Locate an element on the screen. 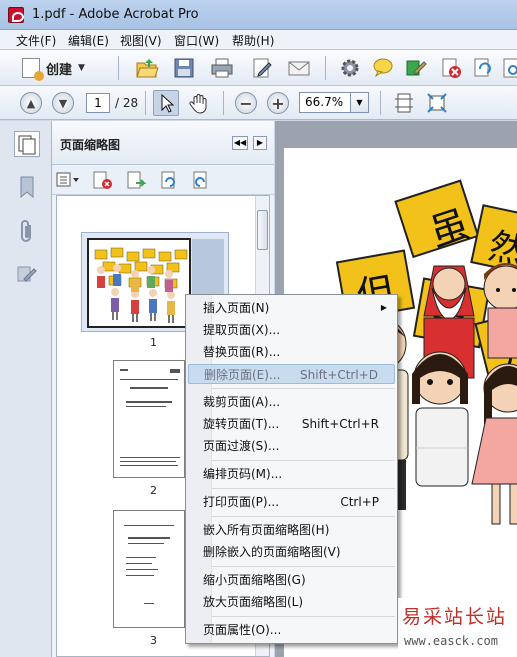 This screenshot has width=517, height=657. pages-icon is located at coordinates (27, 145).